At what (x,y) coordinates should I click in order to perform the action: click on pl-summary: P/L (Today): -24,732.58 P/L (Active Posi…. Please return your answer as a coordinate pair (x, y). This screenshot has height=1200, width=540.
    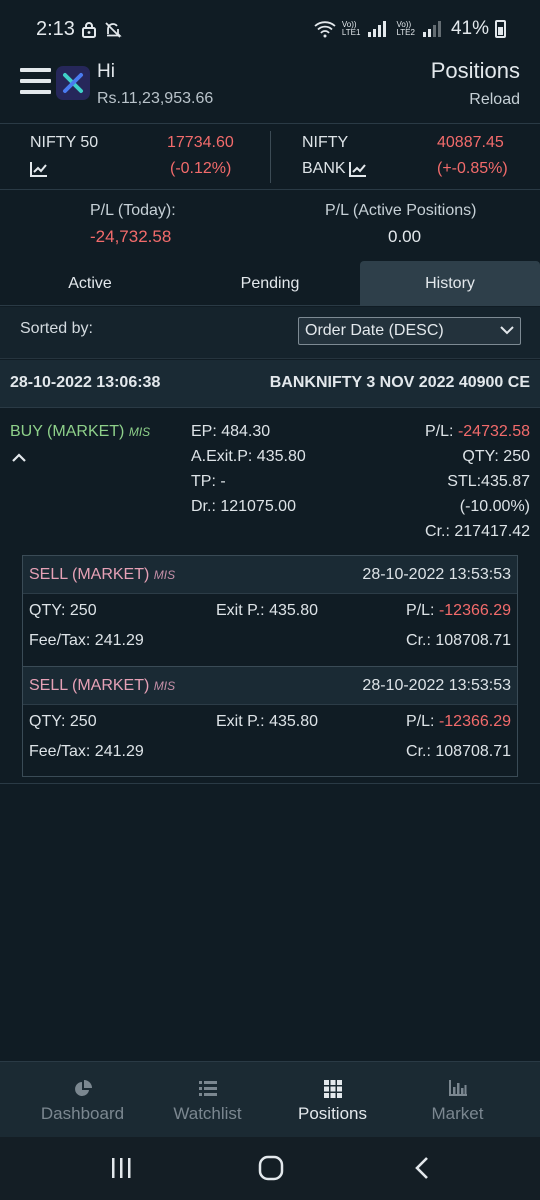
    Looking at the image, I should click on (270, 225).